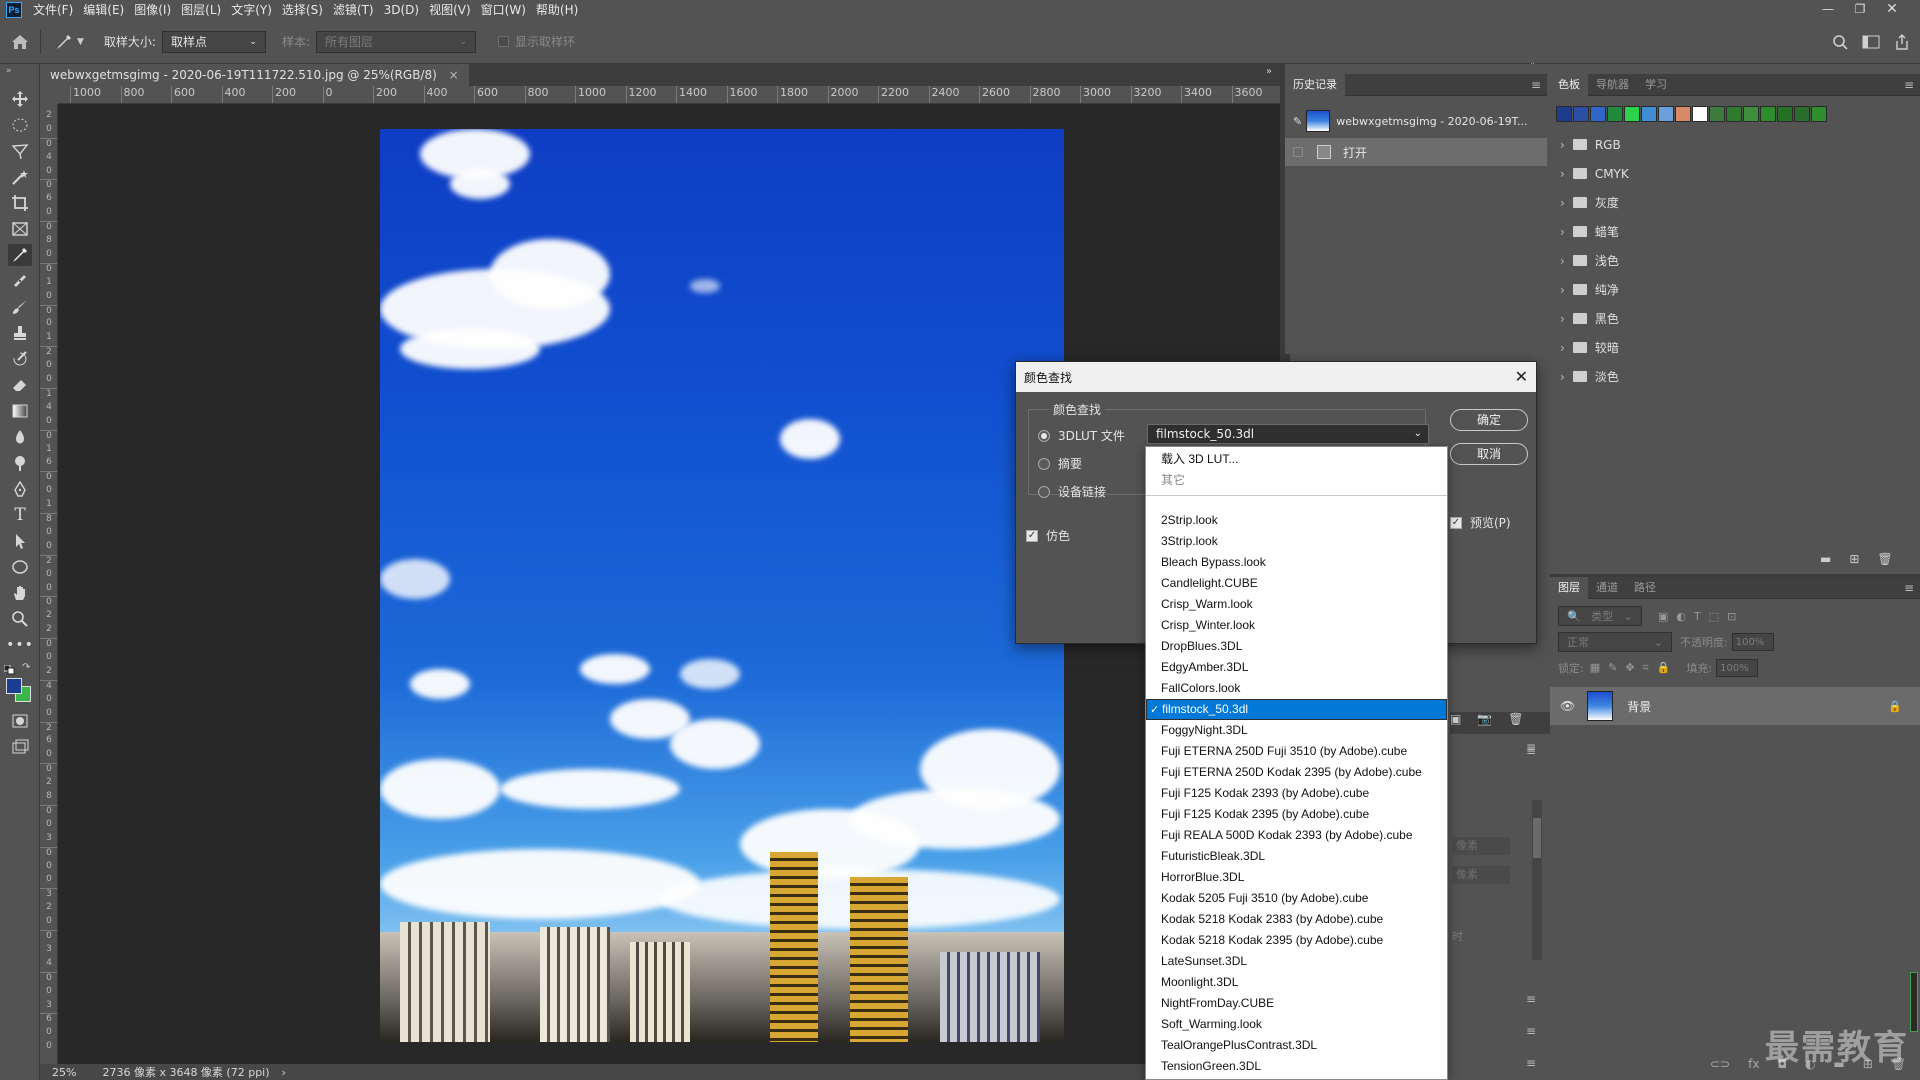 The image size is (1920, 1080). Describe the element at coordinates (1481, 875) in the screenshot. I see `pixel-field-2: 像素` at that location.